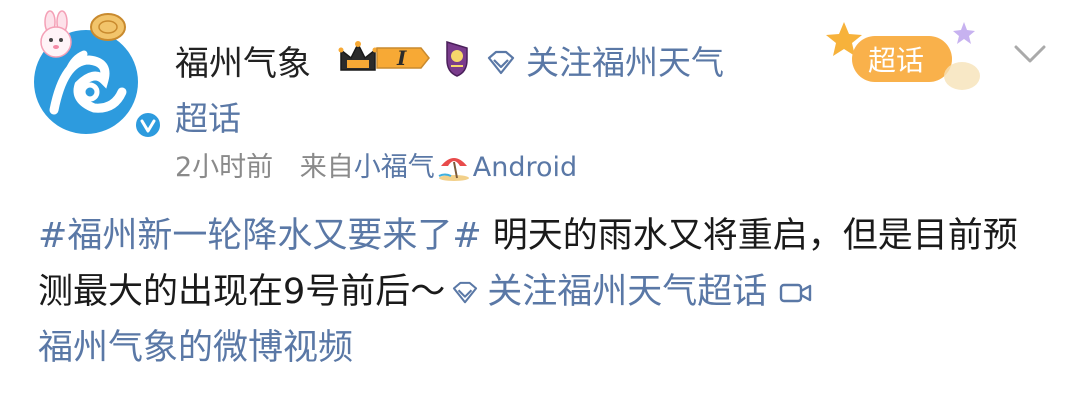 The width and height of the screenshot is (1080, 402). What do you see at coordinates (394, 167) in the screenshot?
I see `source-name: 小福气` at bounding box center [394, 167].